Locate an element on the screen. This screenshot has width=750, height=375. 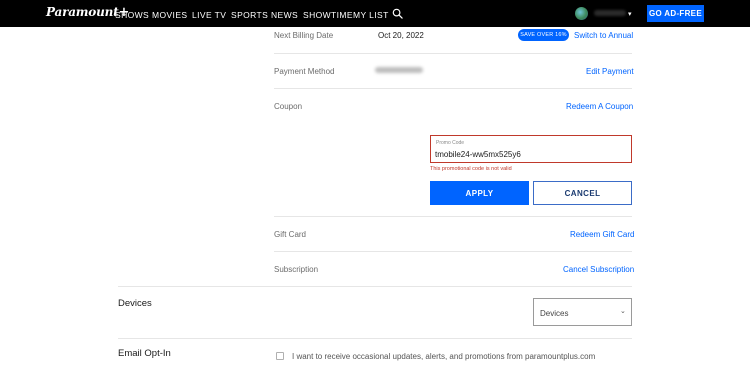
email-optin-checkbox is located at coordinates (280, 356).